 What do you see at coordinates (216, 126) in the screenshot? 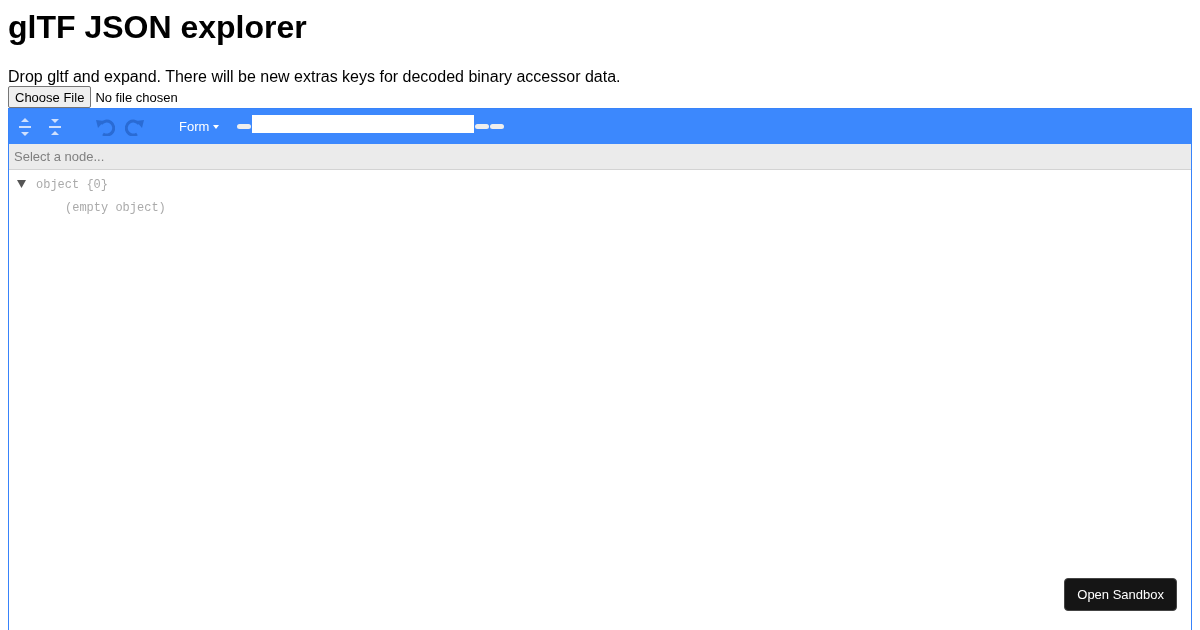
I see `caret-icon` at bounding box center [216, 126].